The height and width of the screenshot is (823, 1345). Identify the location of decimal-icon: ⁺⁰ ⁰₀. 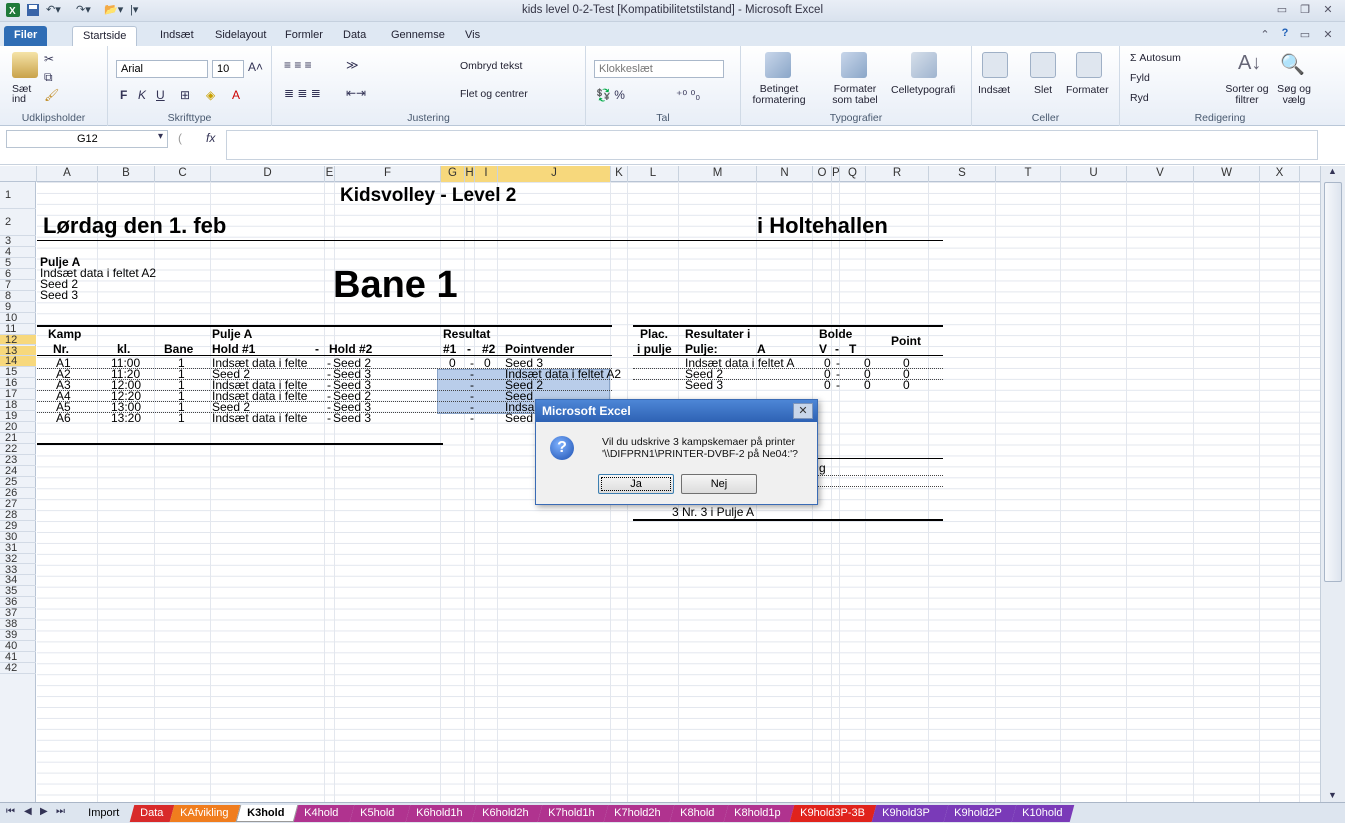
(688, 95).